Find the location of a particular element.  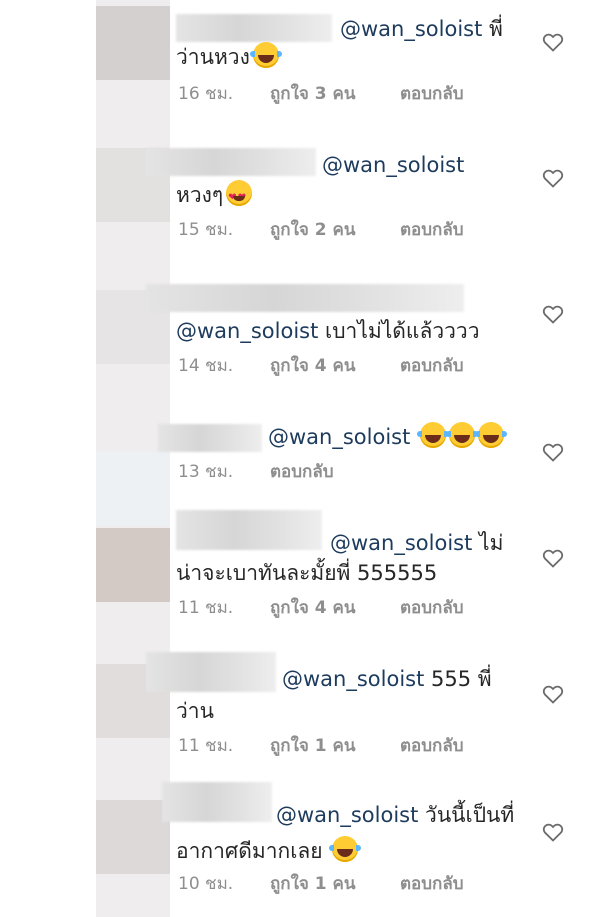

comment-text: @wan_soloist เบาไม่ได้แล้วววว is located at coordinates (328, 331).